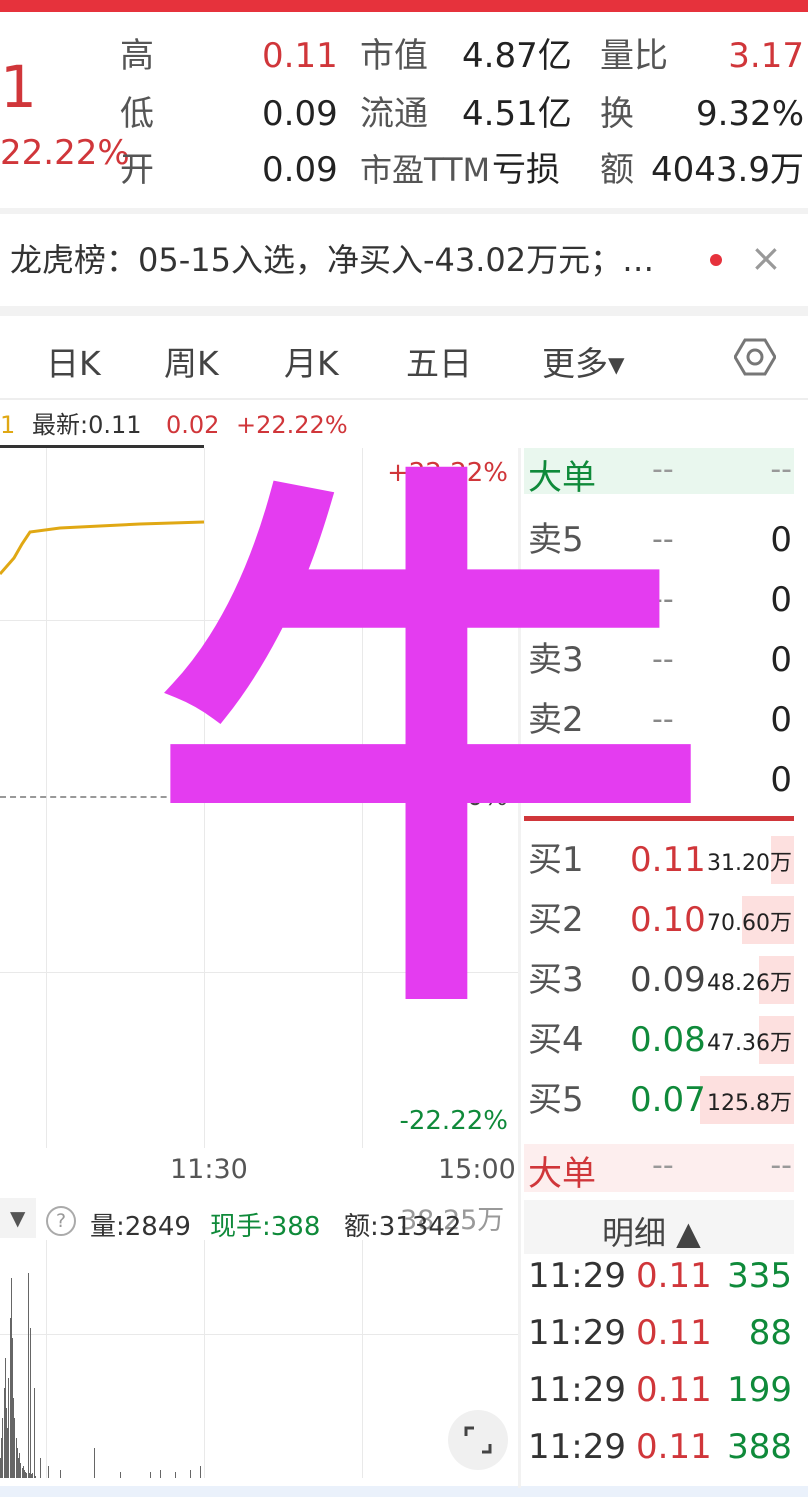 This screenshot has width=808, height=1497. Describe the element at coordinates (517, 56) in the screenshot. I see `market-cap-value: 4.87亿` at that location.